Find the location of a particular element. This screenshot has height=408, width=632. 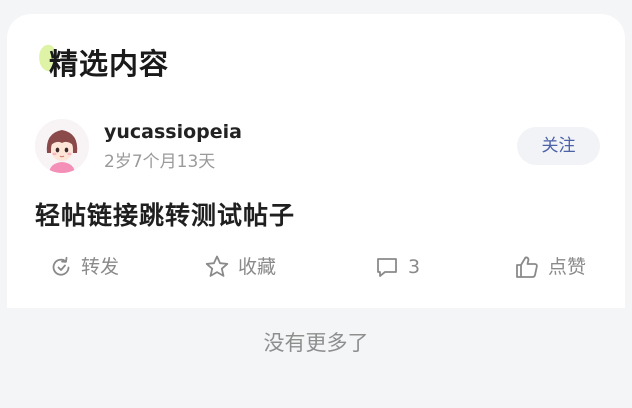

author-avatar is located at coordinates (62, 146).